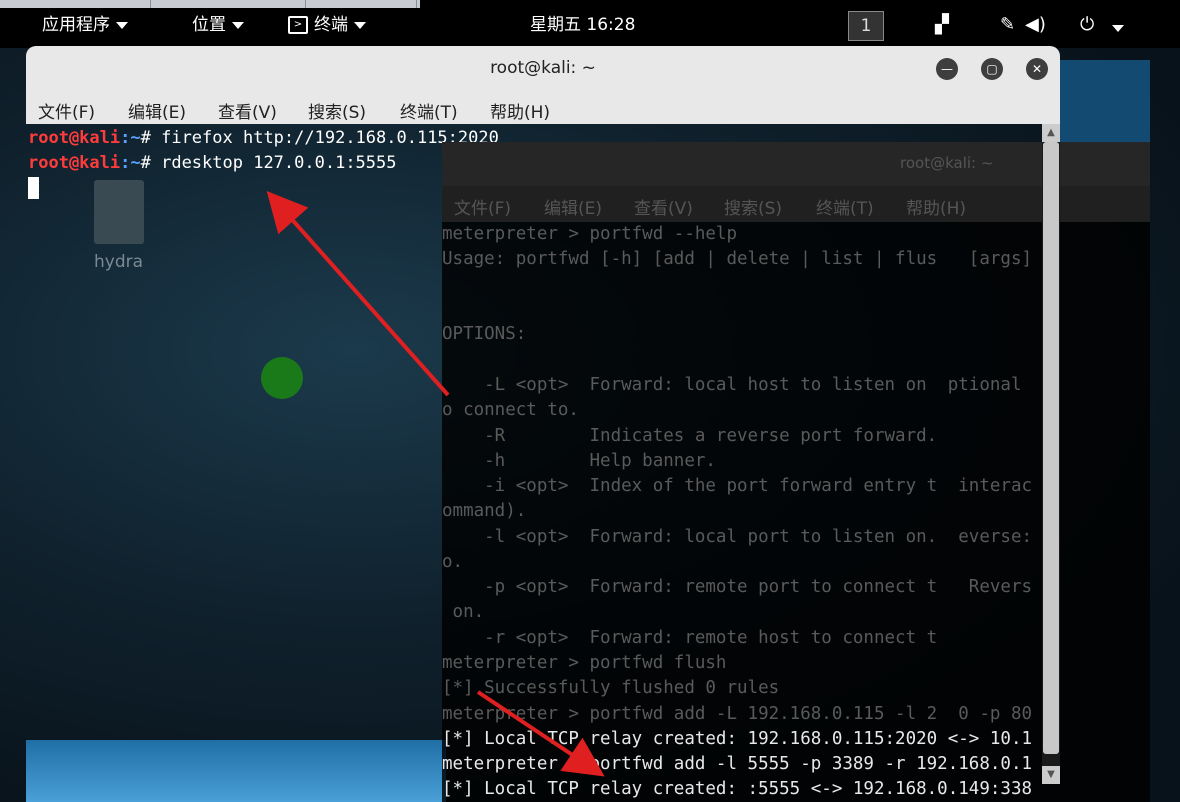  Describe the element at coordinates (992, 69) in the screenshot. I see `maximize-button: ▢` at that location.